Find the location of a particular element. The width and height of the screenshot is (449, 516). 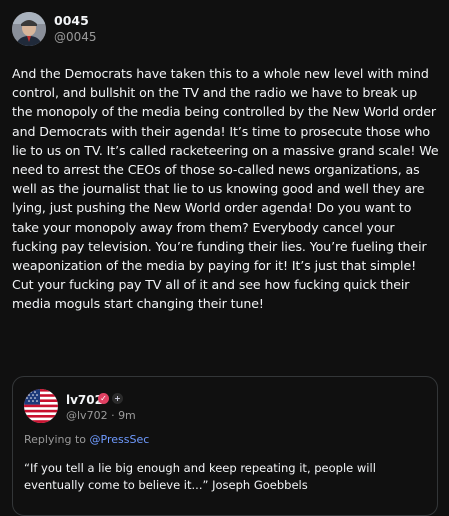

verified-badge-icon: ✓ is located at coordinates (103, 398).